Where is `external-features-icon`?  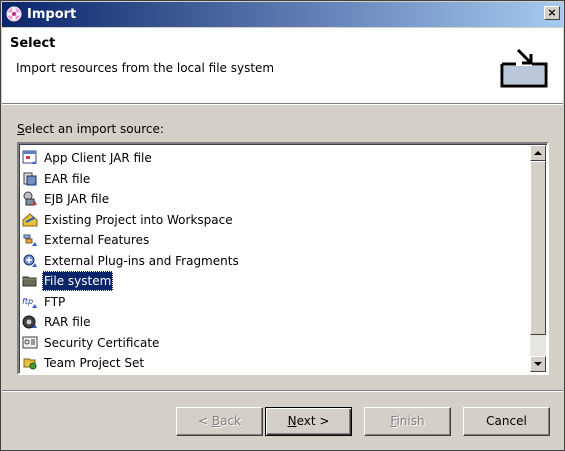
external-features-icon is located at coordinates (30, 240).